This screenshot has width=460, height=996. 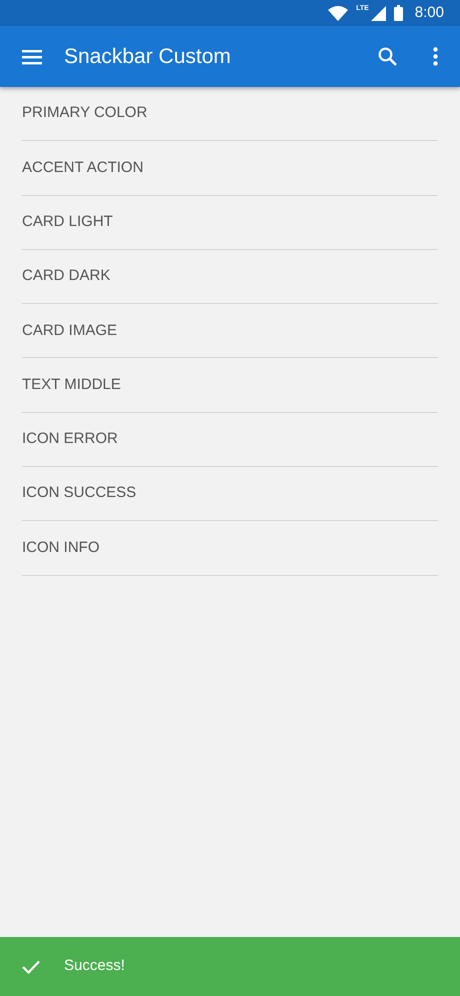 What do you see at coordinates (94, 966) in the screenshot?
I see `snackbar-message: Success!` at bounding box center [94, 966].